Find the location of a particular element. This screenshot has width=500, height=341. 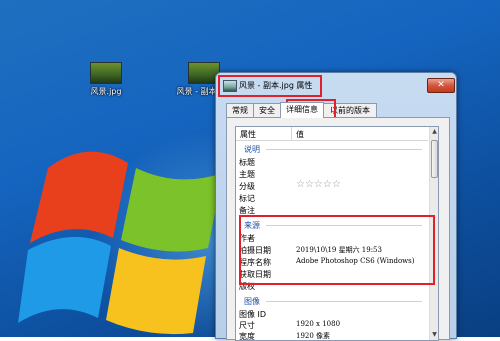

tab-details: 详细信息 is located at coordinates (302, 110).